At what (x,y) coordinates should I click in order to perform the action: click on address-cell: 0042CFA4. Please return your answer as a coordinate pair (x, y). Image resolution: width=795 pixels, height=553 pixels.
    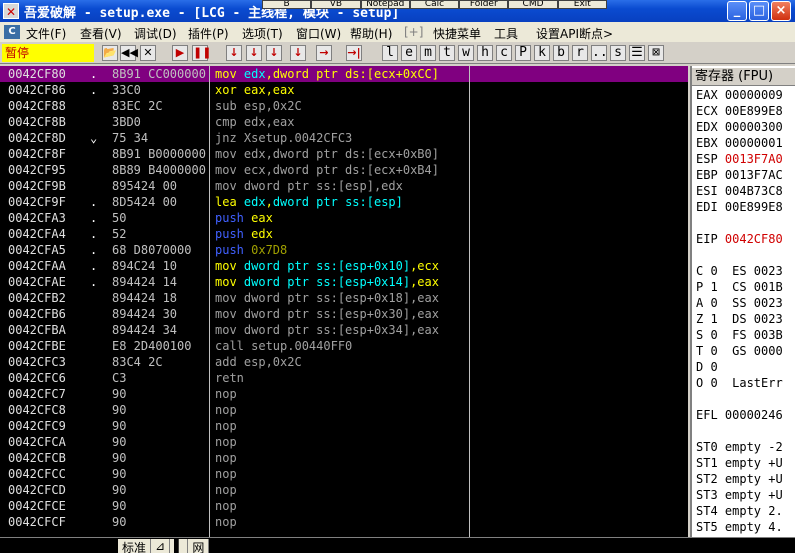
    Looking at the image, I should click on (37, 234).